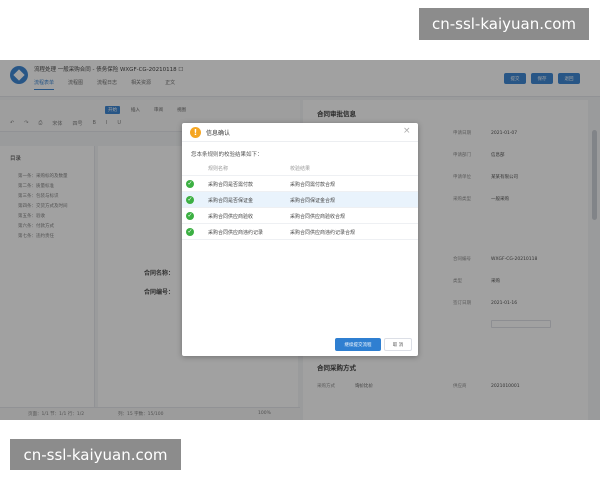 The width and height of the screenshot is (600, 480). Describe the element at coordinates (231, 217) in the screenshot. I see `rule-name: 采购合同供应商验收` at that location.